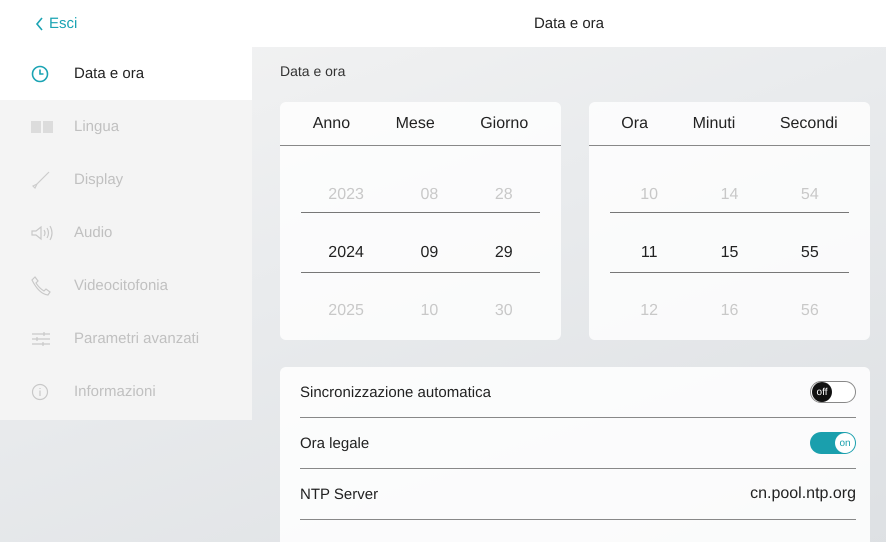  I want to click on panel-icon, so click(42, 126).